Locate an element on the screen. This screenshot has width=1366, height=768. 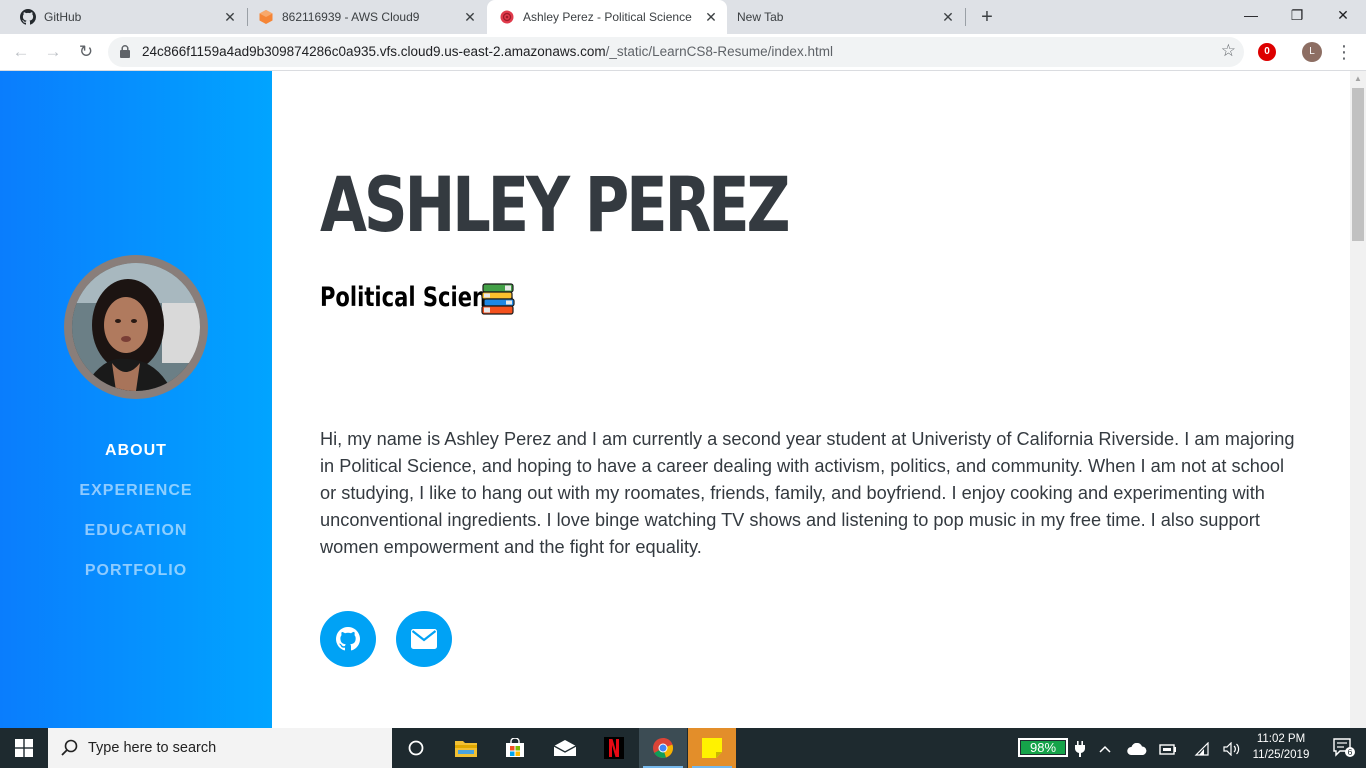
netflix-icon is located at coordinates (614, 748).